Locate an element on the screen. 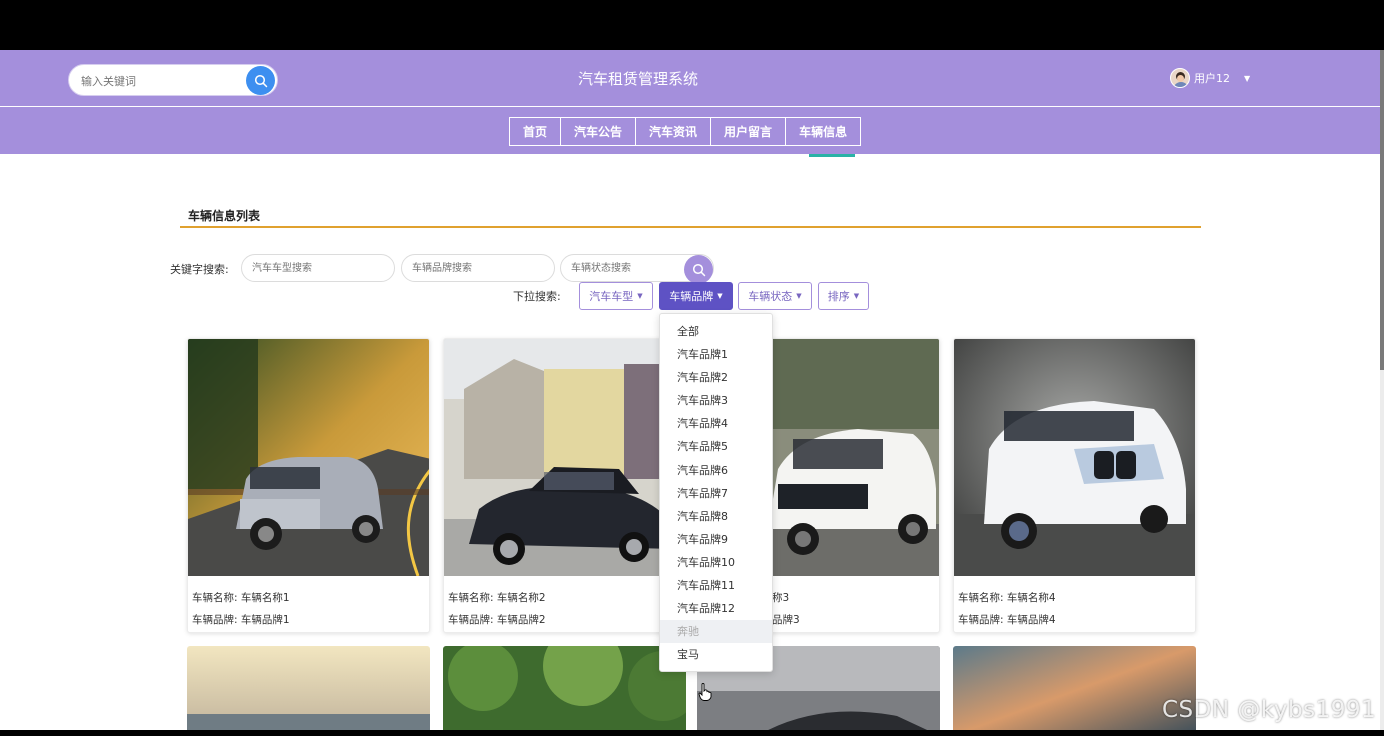 This screenshot has width=1384, height=736. keyword-search-button is located at coordinates (698, 269).